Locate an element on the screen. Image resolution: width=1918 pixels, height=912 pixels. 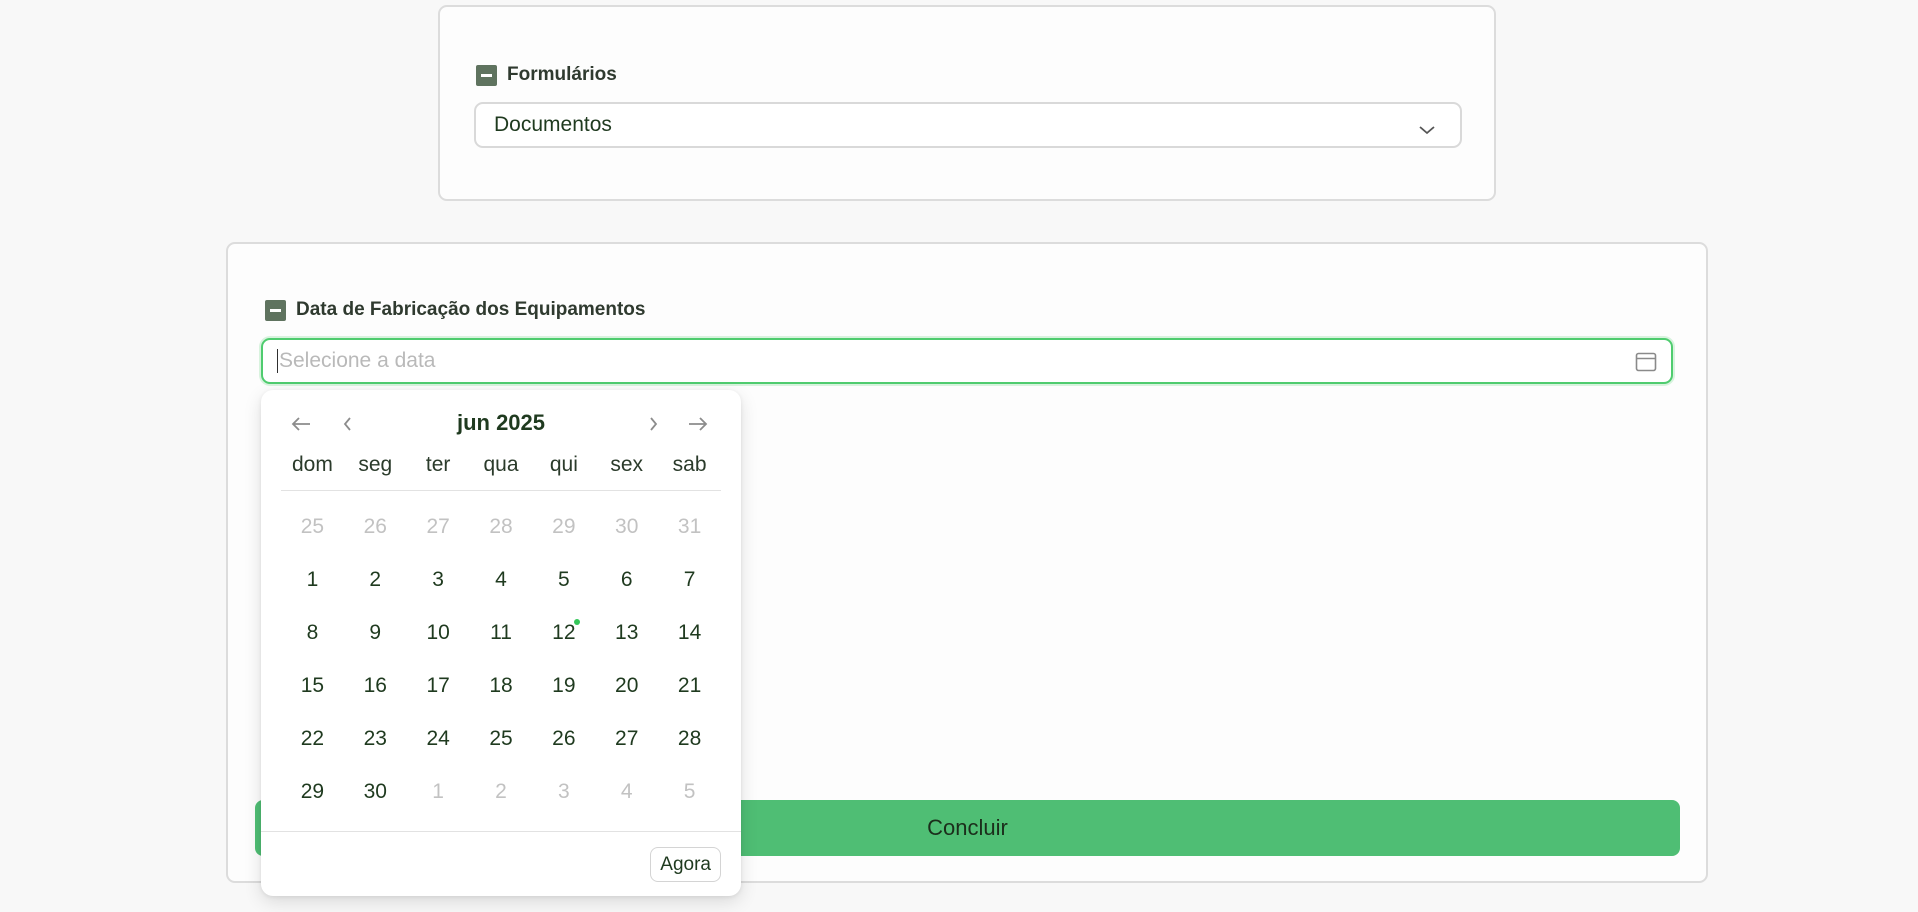
date-input: Selecione a data is located at coordinates (967, 361).